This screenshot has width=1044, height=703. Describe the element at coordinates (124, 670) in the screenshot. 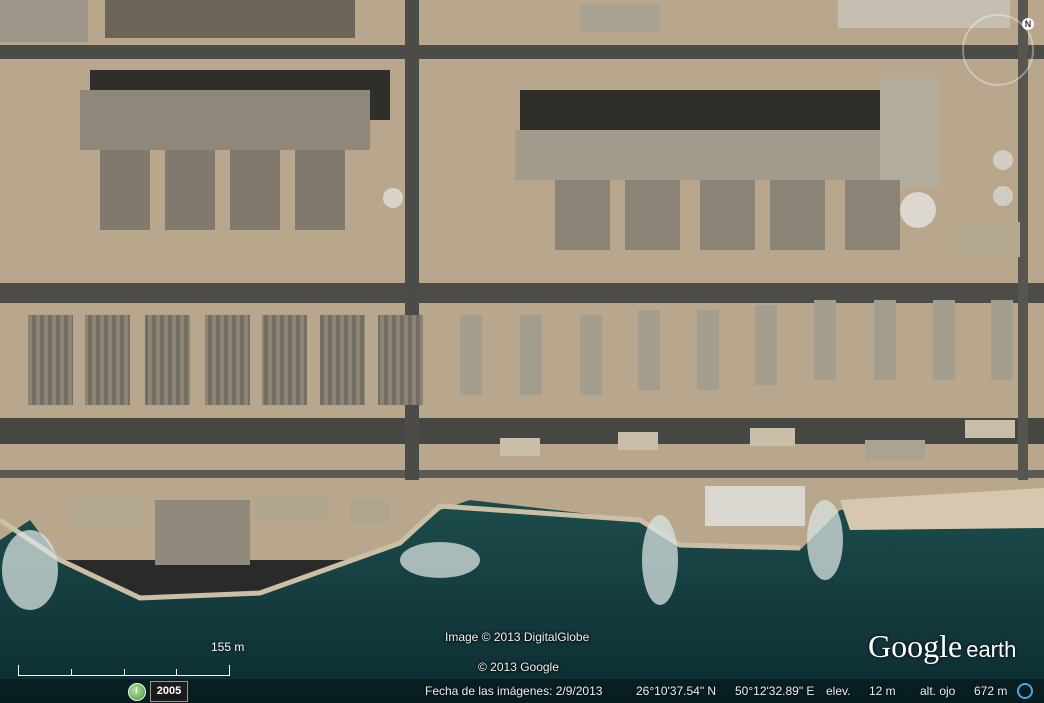

I see `scale-bar` at that location.